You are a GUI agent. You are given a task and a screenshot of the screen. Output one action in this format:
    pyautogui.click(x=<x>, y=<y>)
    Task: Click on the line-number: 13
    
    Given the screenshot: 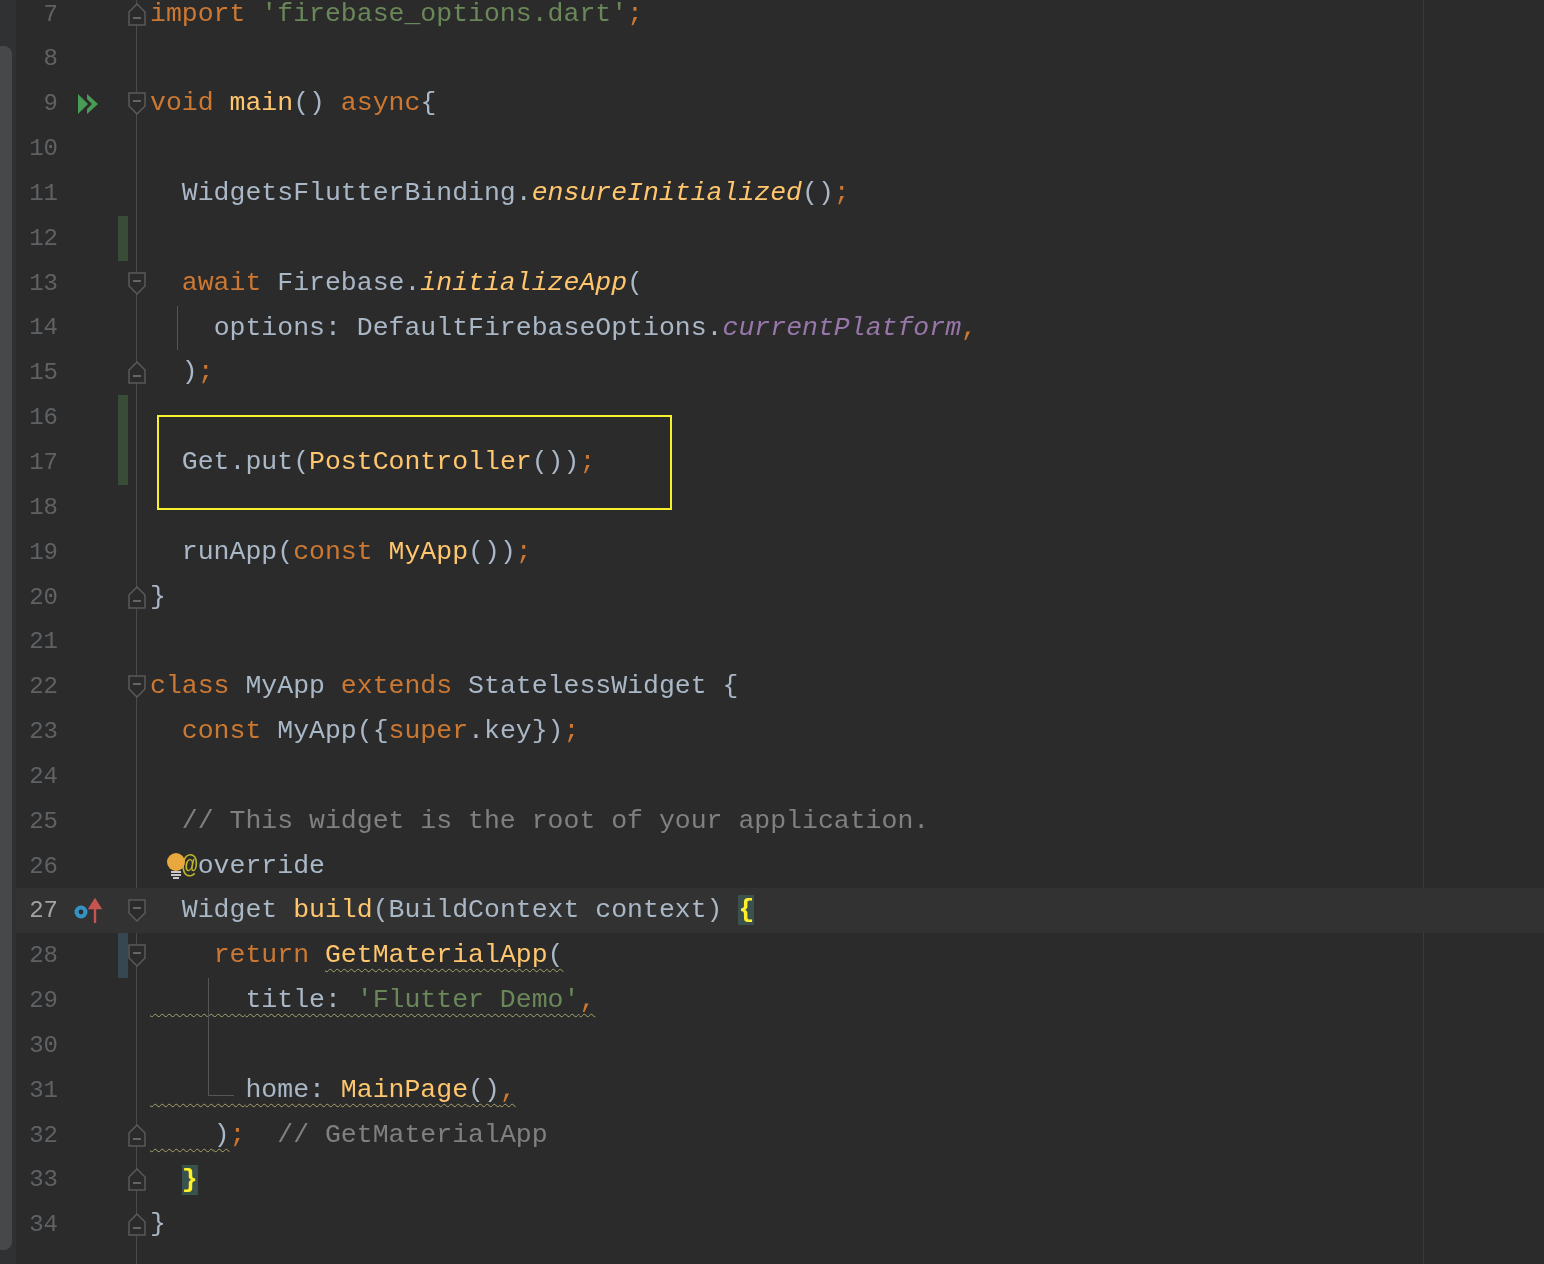 What is the action you would take?
    pyautogui.click(x=43, y=283)
    